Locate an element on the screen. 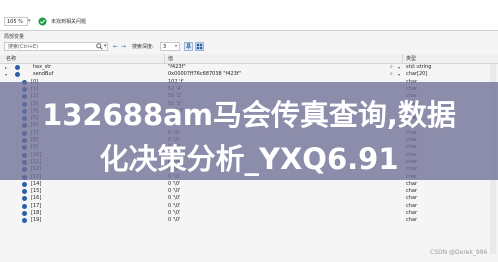 This screenshot has width=498, height=262. row-name: [19] is located at coordinates (36, 220).